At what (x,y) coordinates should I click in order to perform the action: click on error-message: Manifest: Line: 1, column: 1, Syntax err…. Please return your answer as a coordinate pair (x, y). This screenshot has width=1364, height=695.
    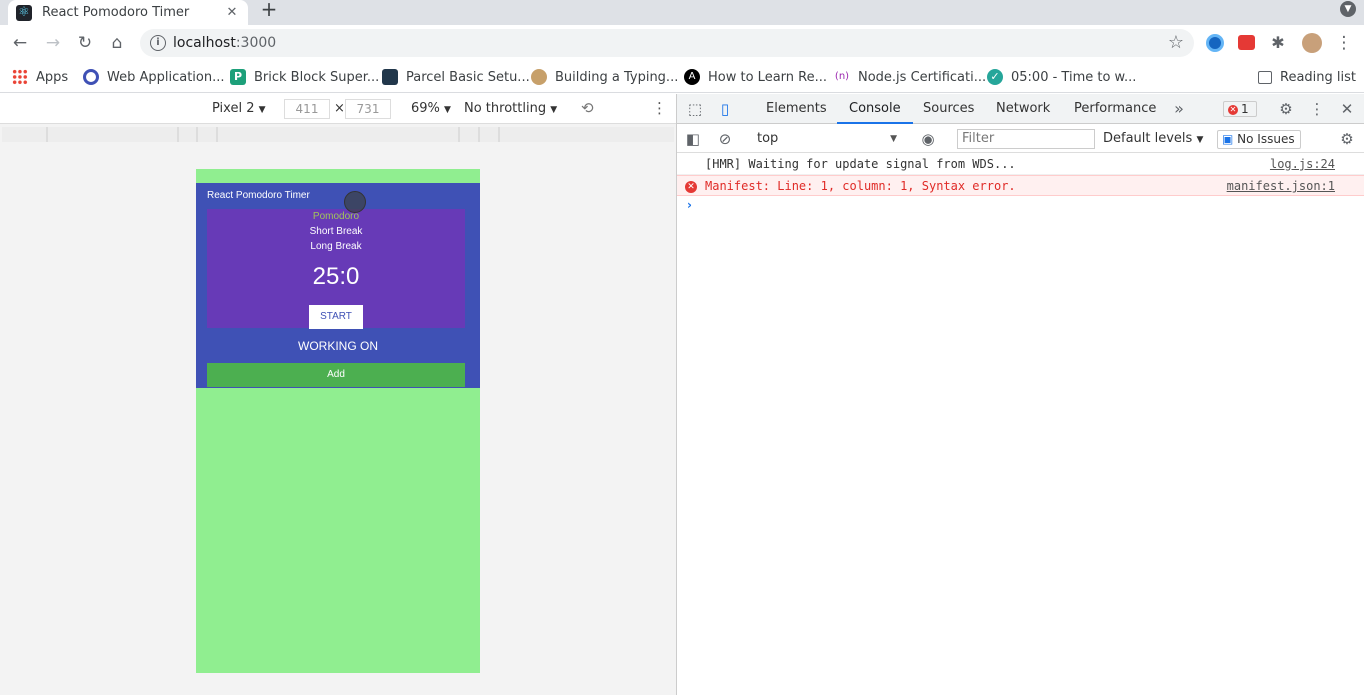
    Looking at the image, I should click on (860, 186).